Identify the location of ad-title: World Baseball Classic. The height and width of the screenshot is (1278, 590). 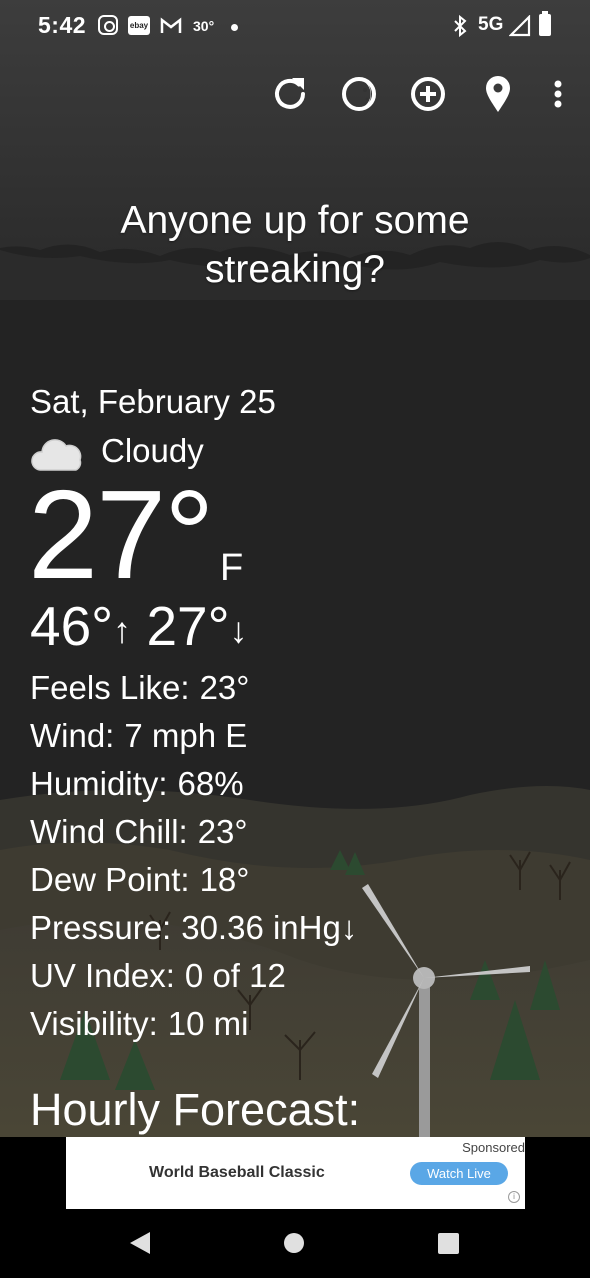
(237, 1173).